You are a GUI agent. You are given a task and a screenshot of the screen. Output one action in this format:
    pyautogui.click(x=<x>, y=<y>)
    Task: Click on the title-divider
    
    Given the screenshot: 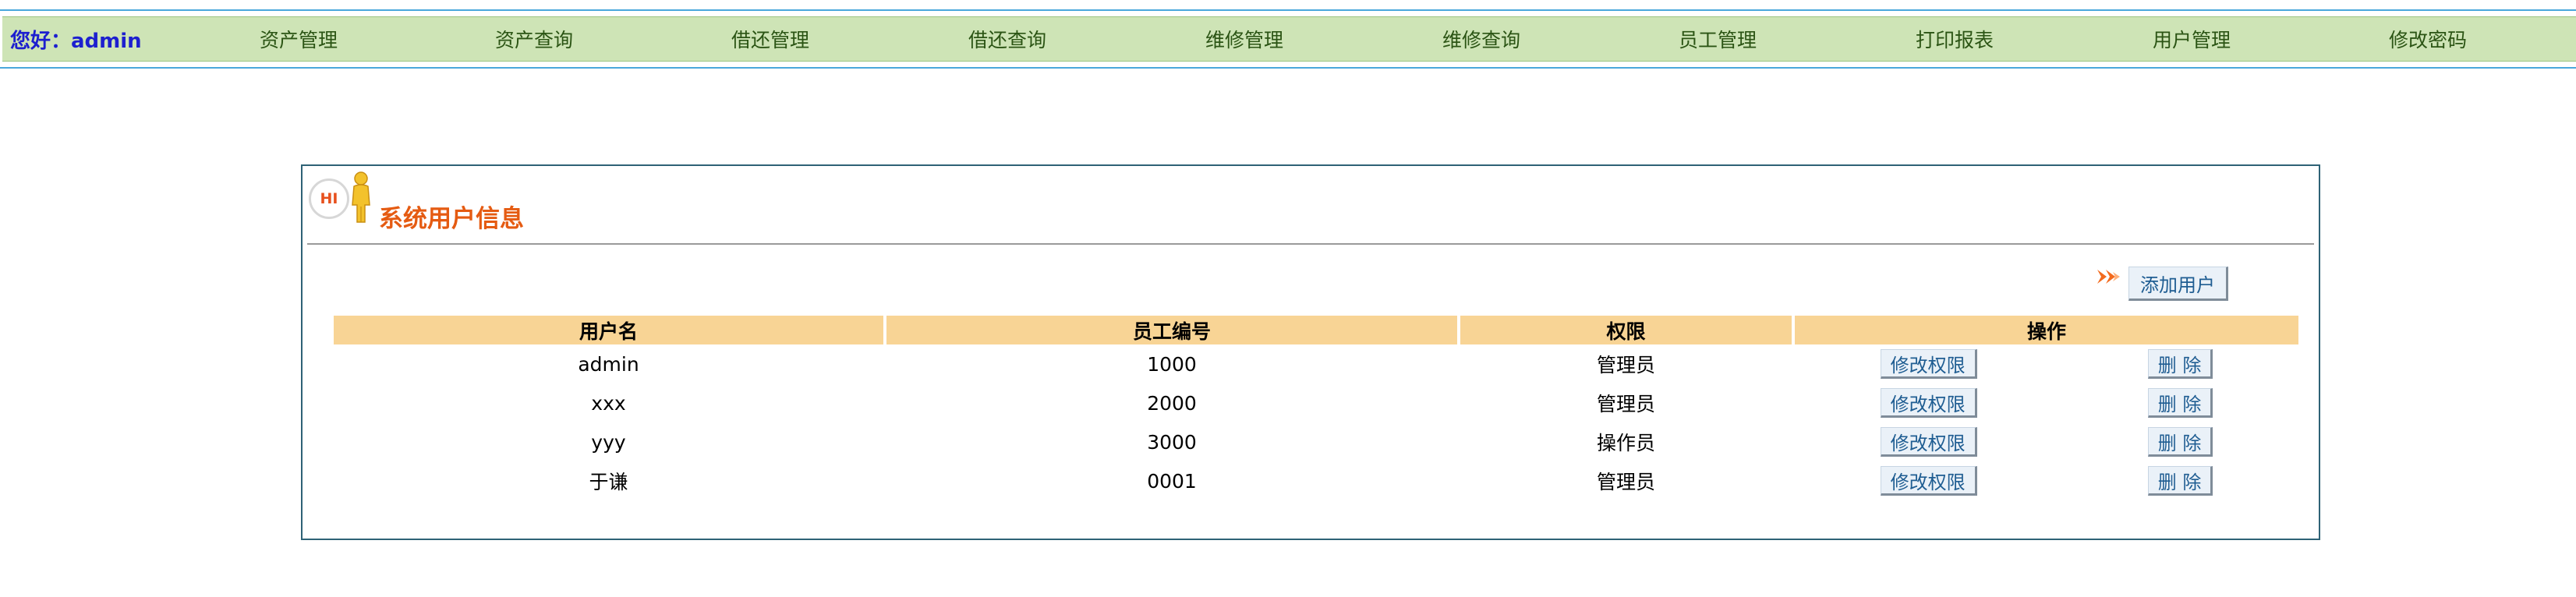 What is the action you would take?
    pyautogui.click(x=1310, y=244)
    